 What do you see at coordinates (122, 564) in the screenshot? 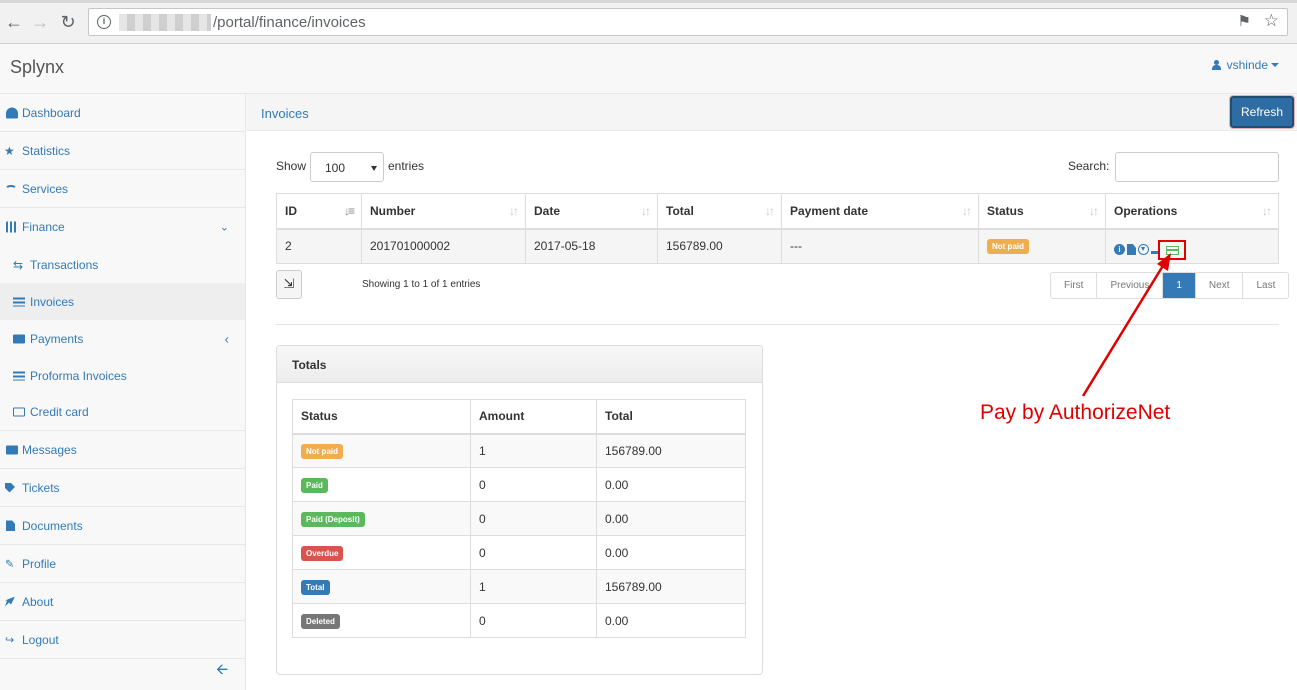
I see `sidebar-item-profile: ✎ Profile` at bounding box center [122, 564].